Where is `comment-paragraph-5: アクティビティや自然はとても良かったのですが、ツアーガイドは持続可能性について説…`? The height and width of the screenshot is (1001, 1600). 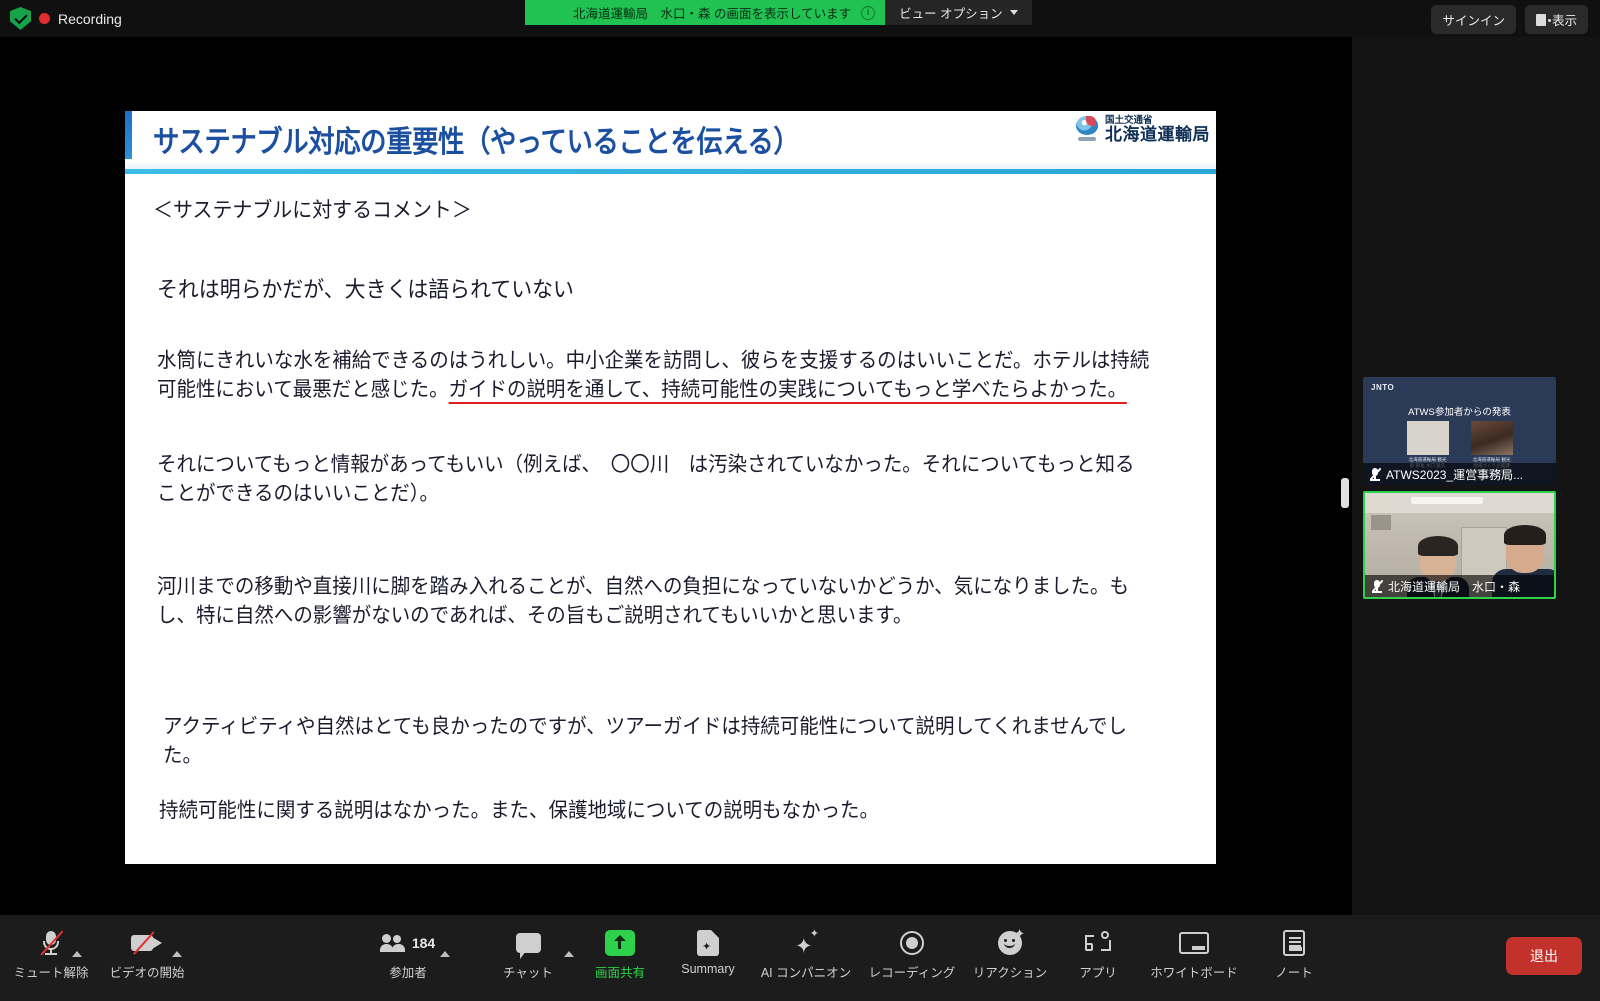
comment-paragraph-5: アクティビティや自然はとても良かったのですが、ツアーガイドは持続可能性について説… is located at coordinates (645, 741).